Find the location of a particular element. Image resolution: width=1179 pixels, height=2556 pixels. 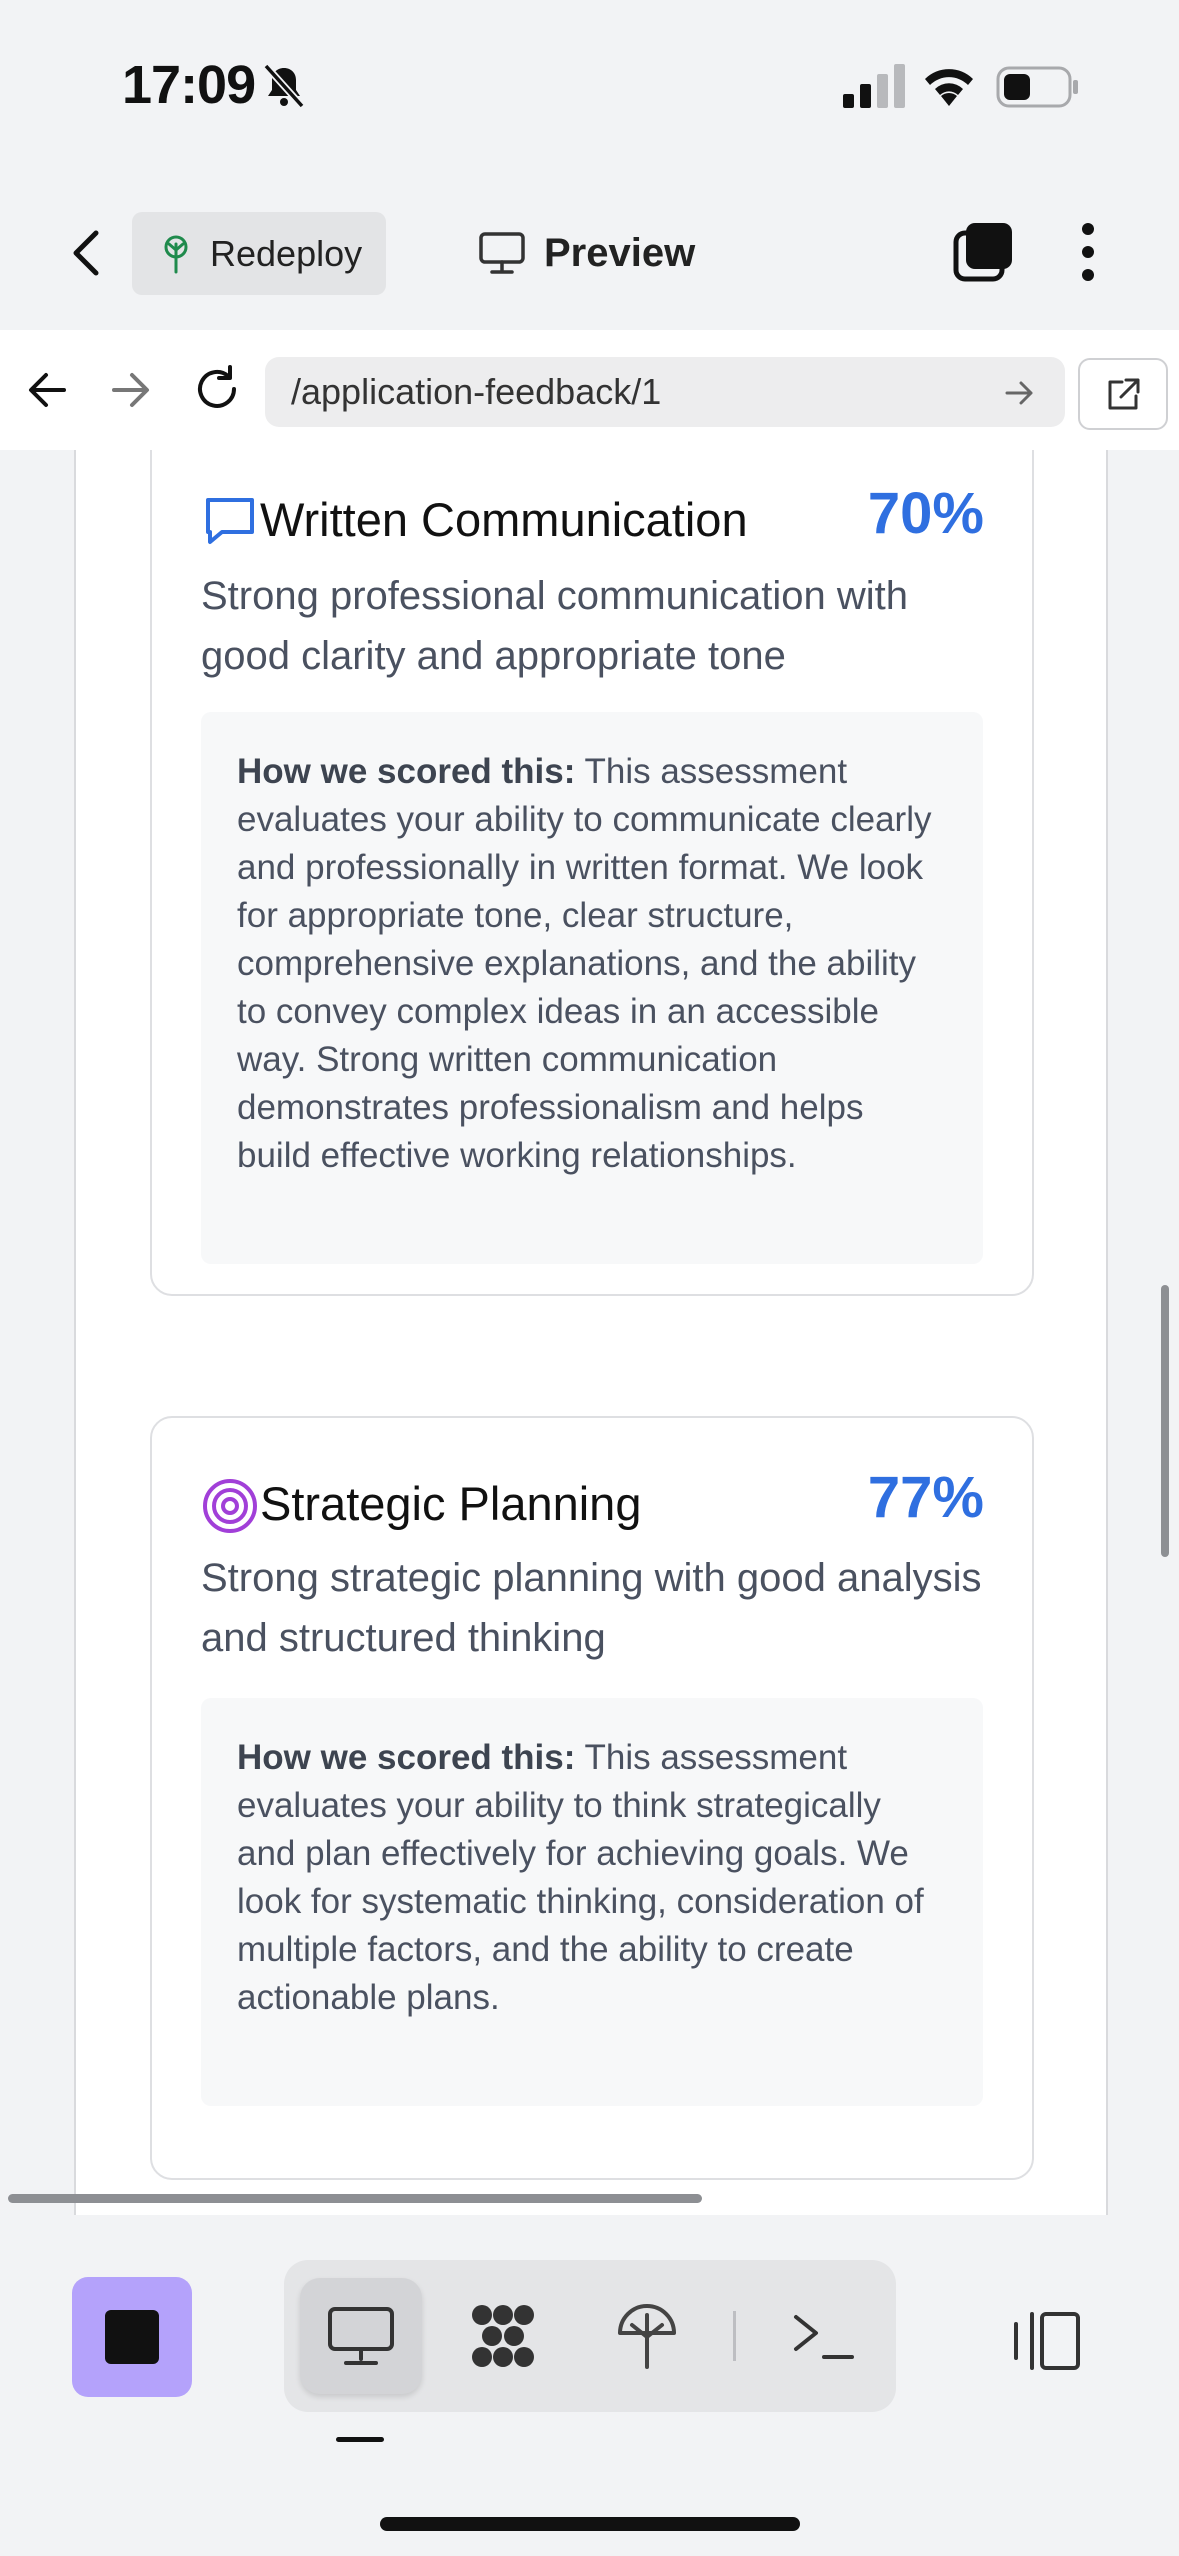

status-time: 17:09 is located at coordinates (189, 85).